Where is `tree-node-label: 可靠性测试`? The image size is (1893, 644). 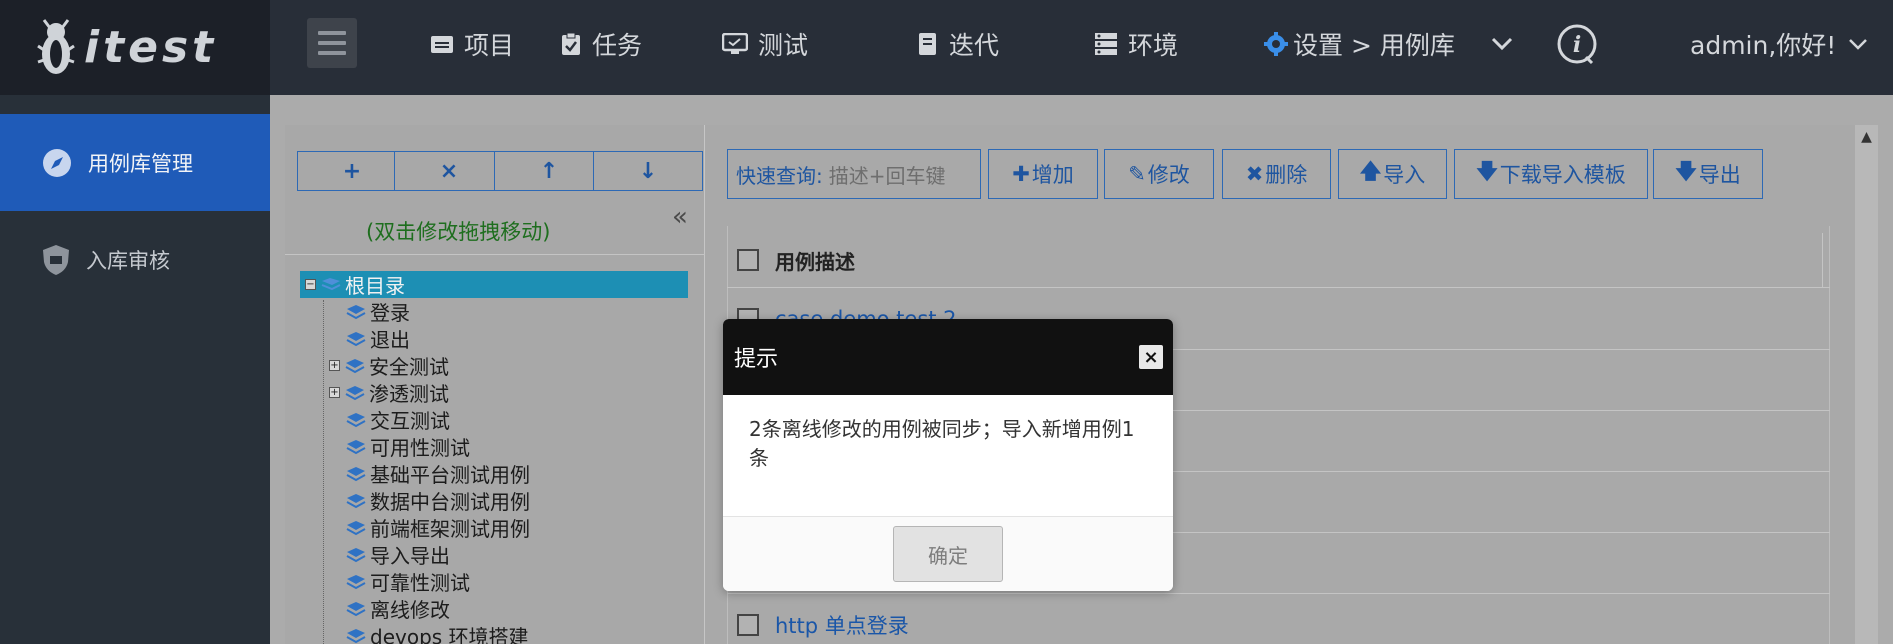 tree-node-label: 可靠性测试 is located at coordinates (420, 583).